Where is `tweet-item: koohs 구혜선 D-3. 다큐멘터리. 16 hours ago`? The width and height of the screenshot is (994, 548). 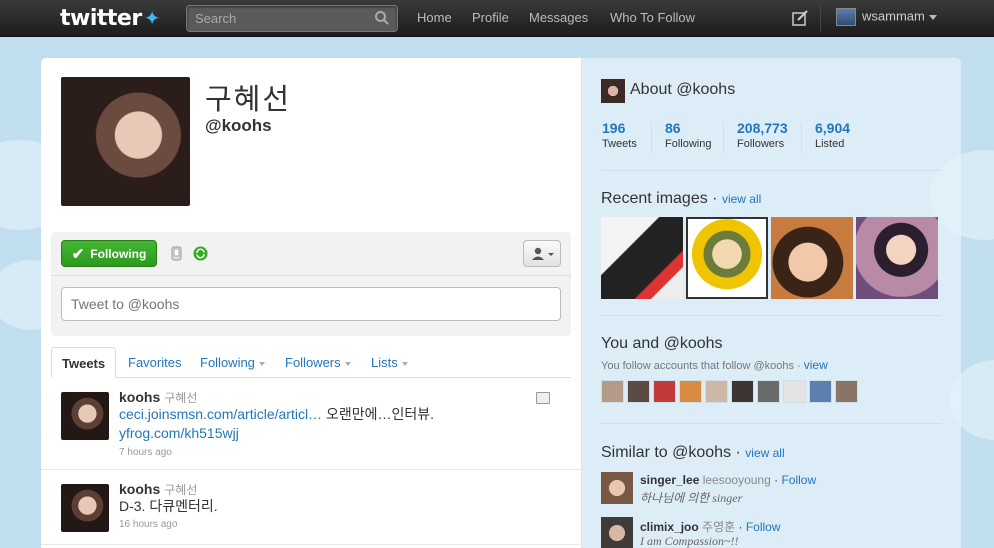
tweet-item: koohs 구혜선 D-3. 다큐멘터리. 16 hours ago is located at coordinates (311, 507).